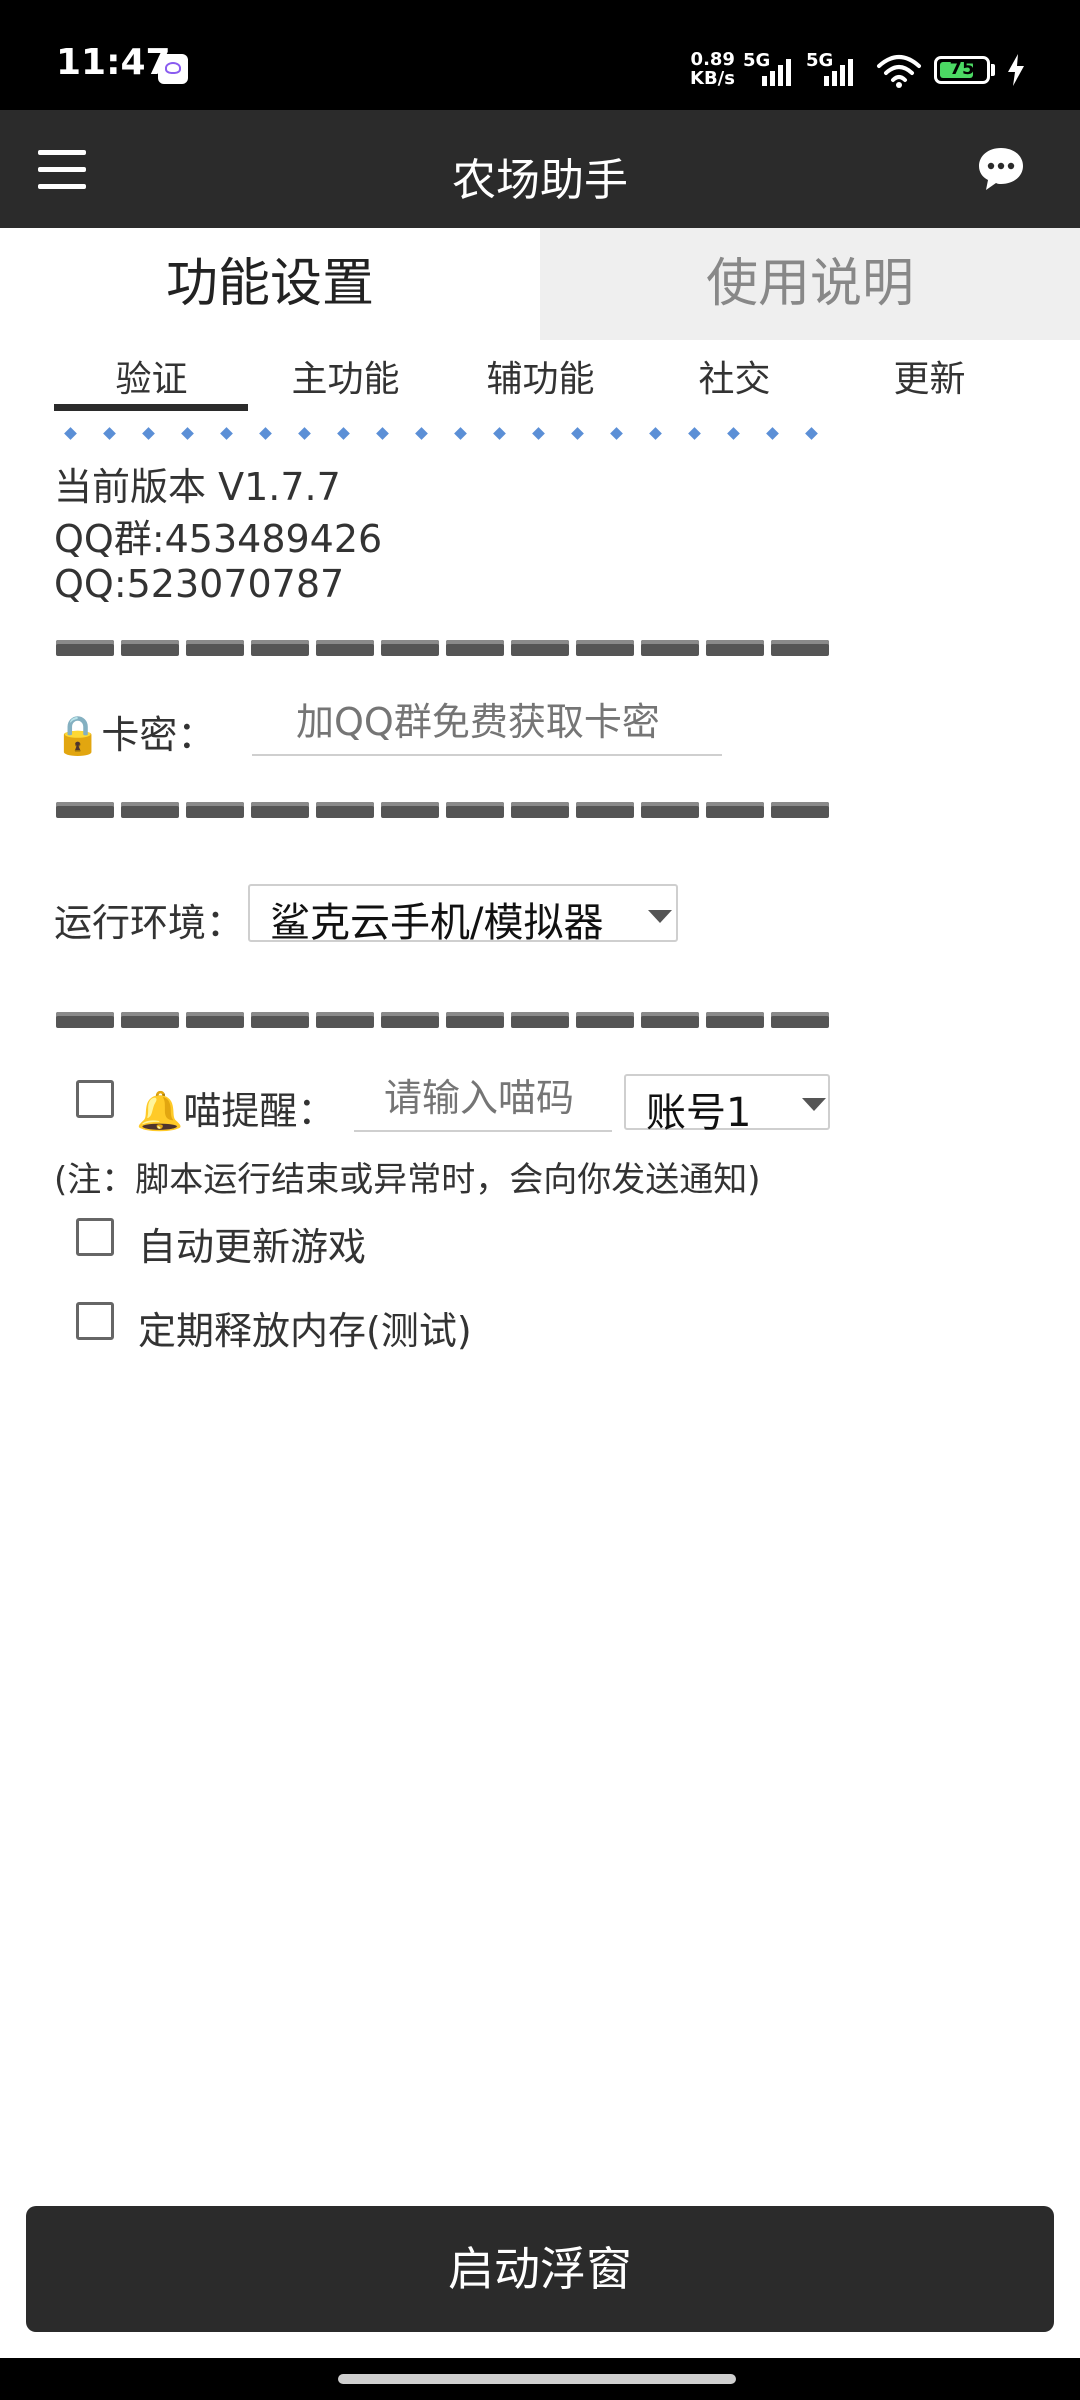 The image size is (1080, 2400). I want to click on app-title: 农场助手, so click(540, 180).